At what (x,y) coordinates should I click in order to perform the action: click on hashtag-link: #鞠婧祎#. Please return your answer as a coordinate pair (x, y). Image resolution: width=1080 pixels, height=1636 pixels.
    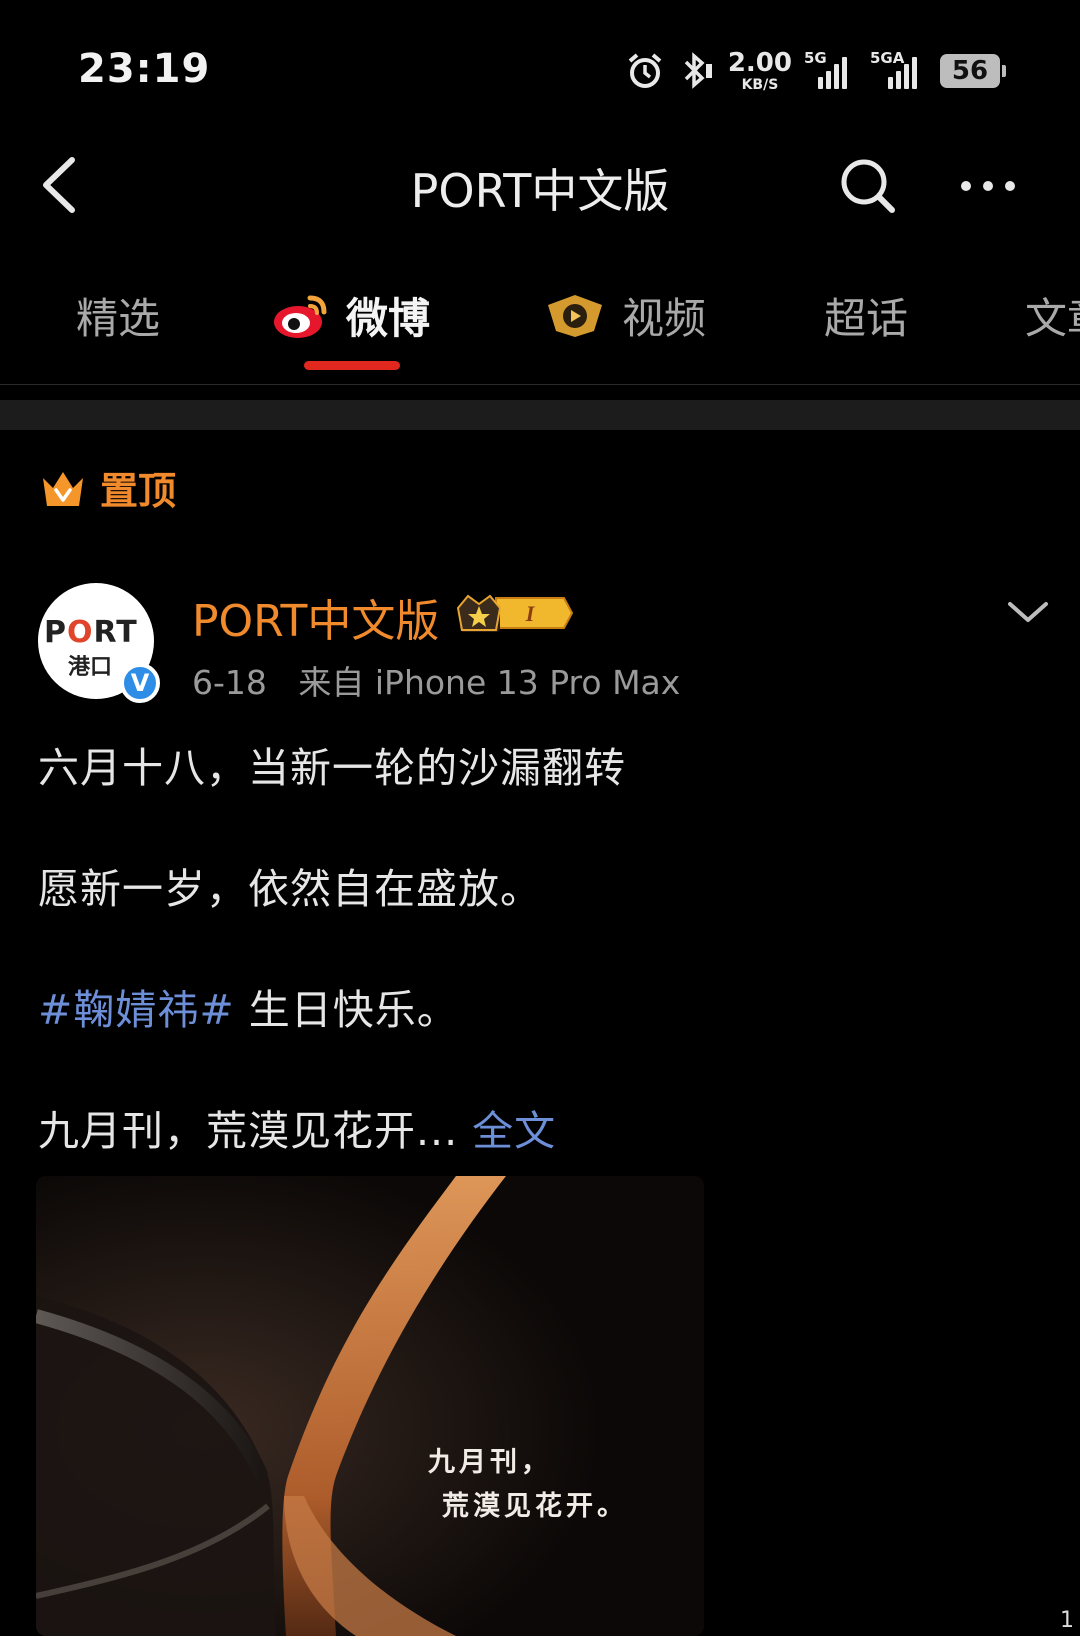
    Looking at the image, I should click on (136, 1010).